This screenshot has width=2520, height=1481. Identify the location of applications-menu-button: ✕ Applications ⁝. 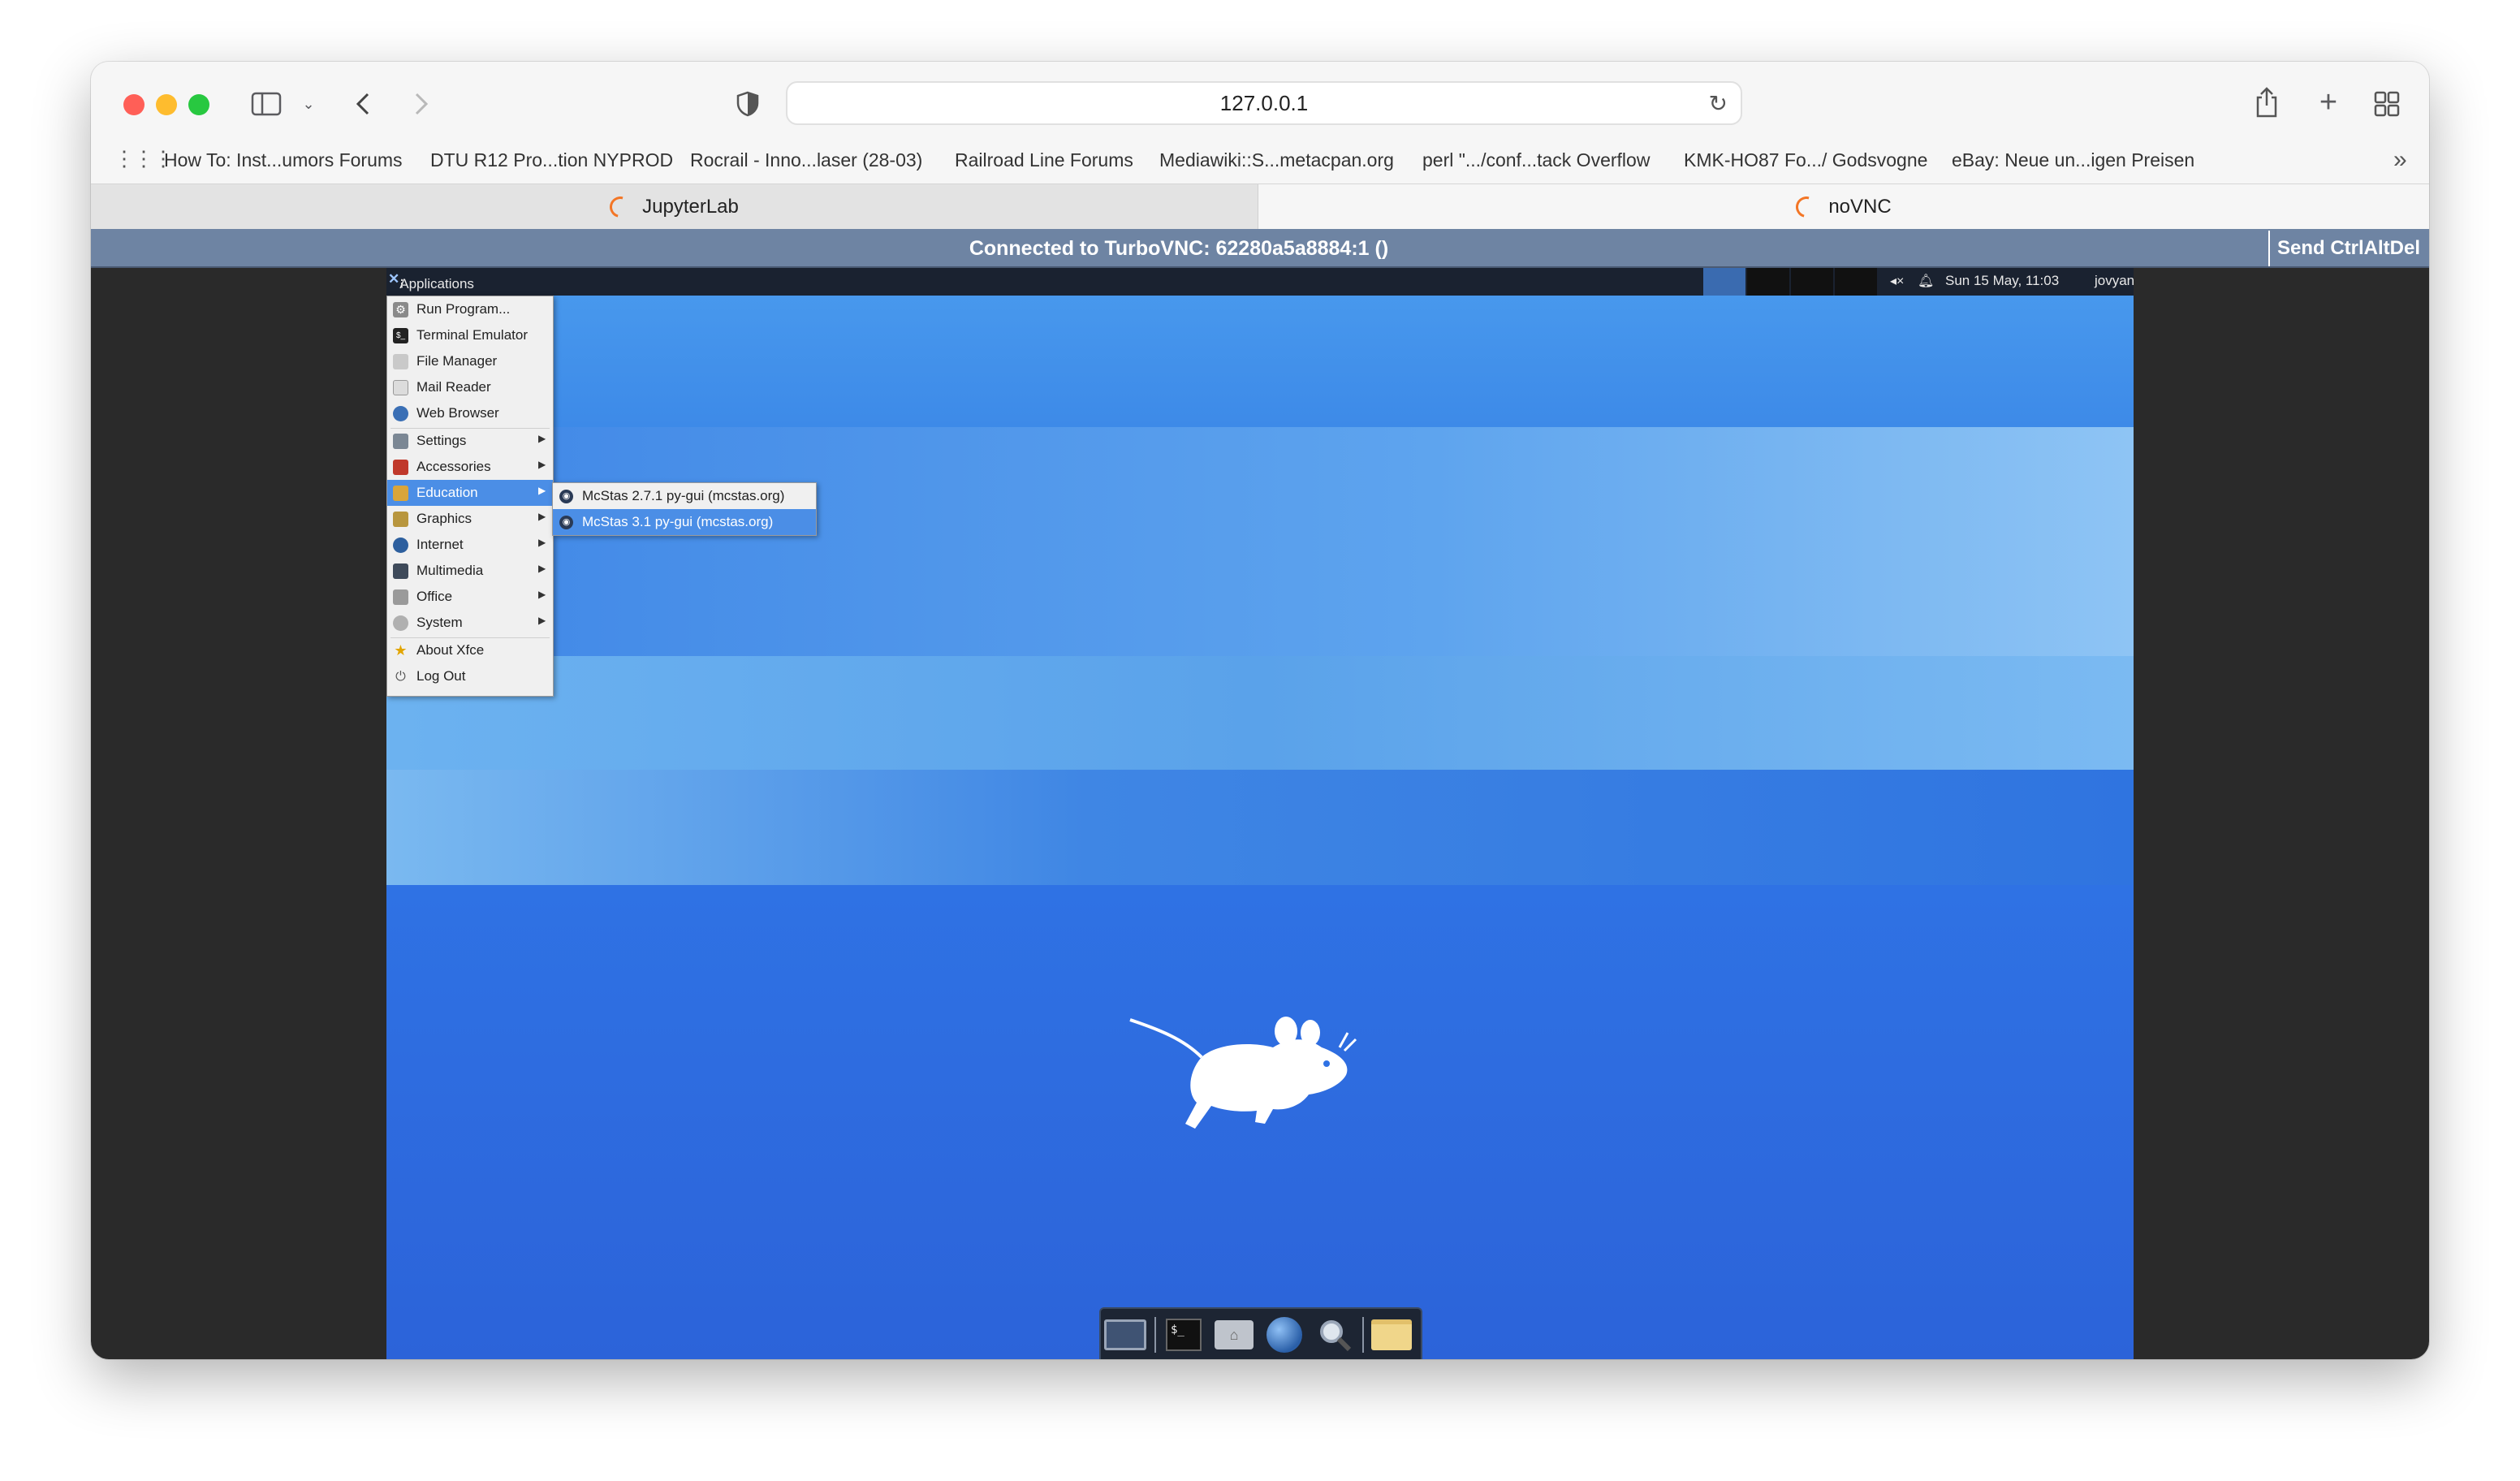
(431, 281).